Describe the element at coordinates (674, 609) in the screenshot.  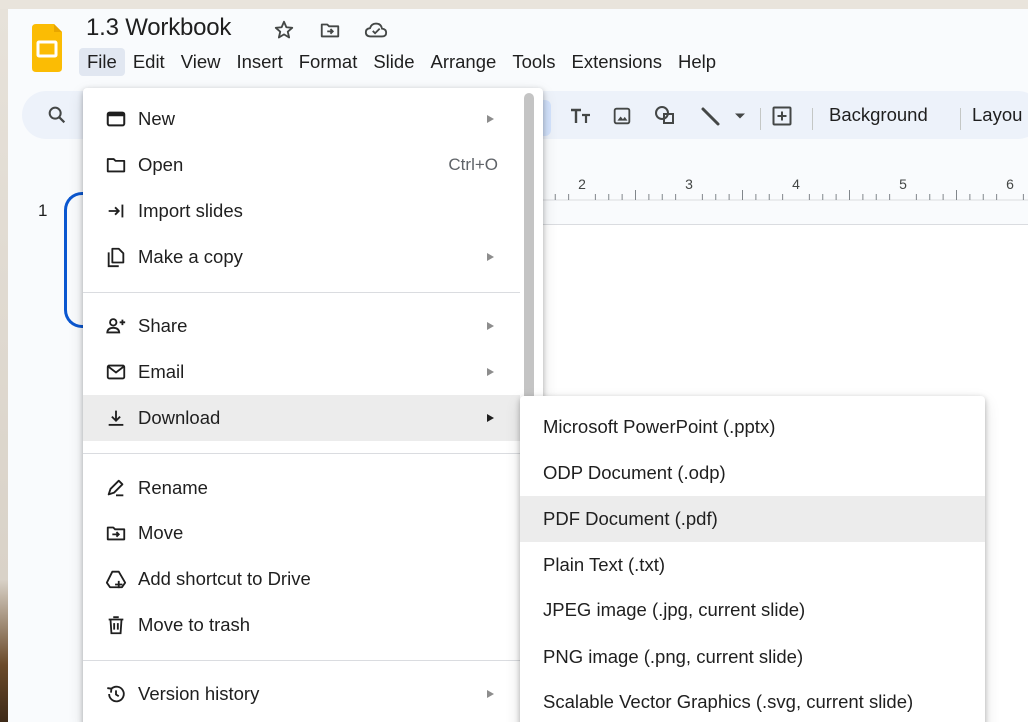
I see `download-option-label: JPEG image (.jpg, current slide)` at that location.